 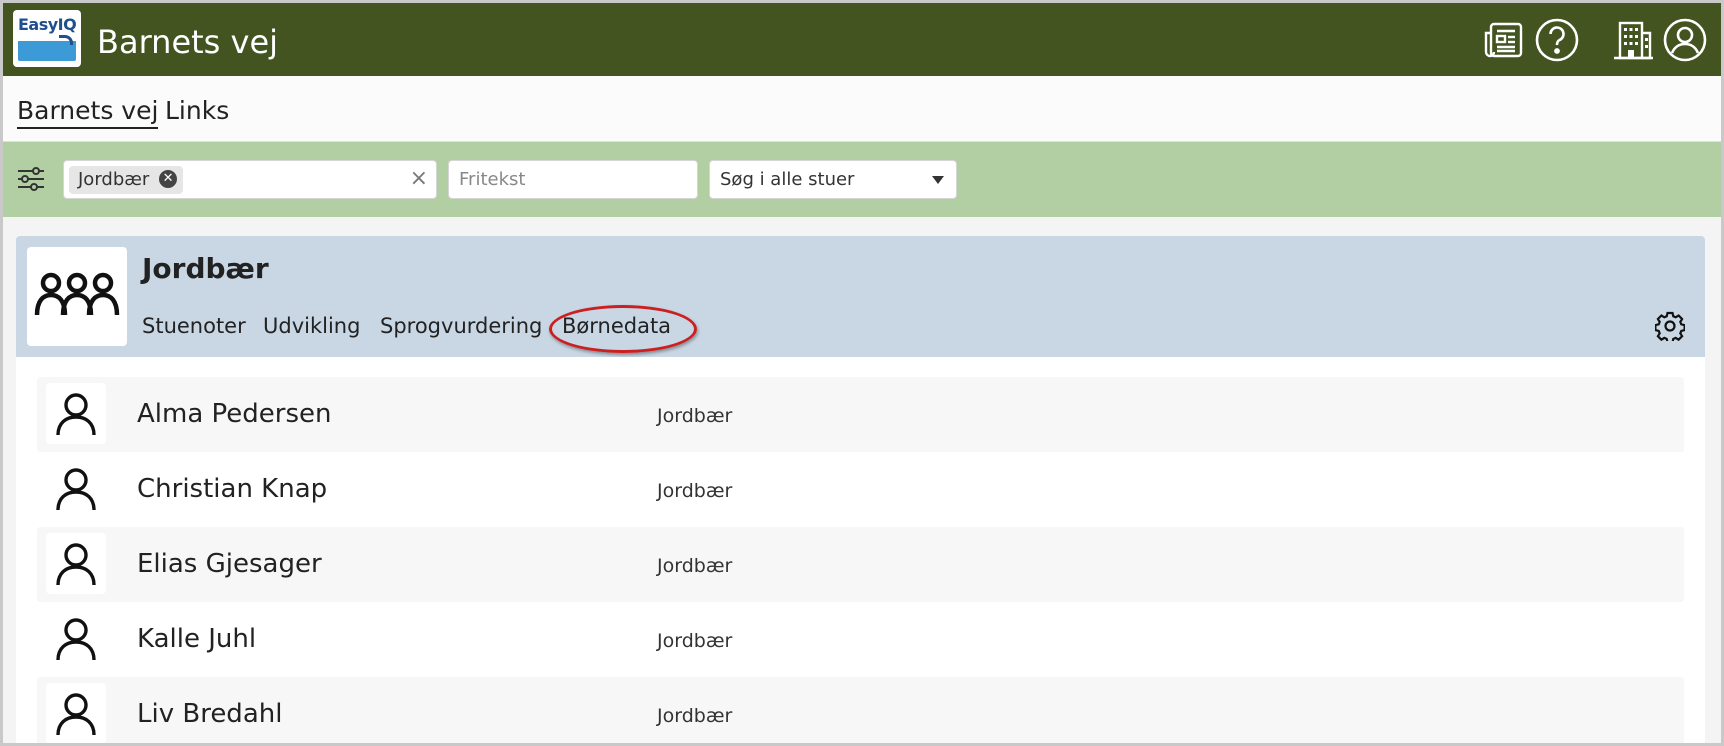 I want to click on group-filter-input: Jordbær ✕ ×, so click(x=250, y=179).